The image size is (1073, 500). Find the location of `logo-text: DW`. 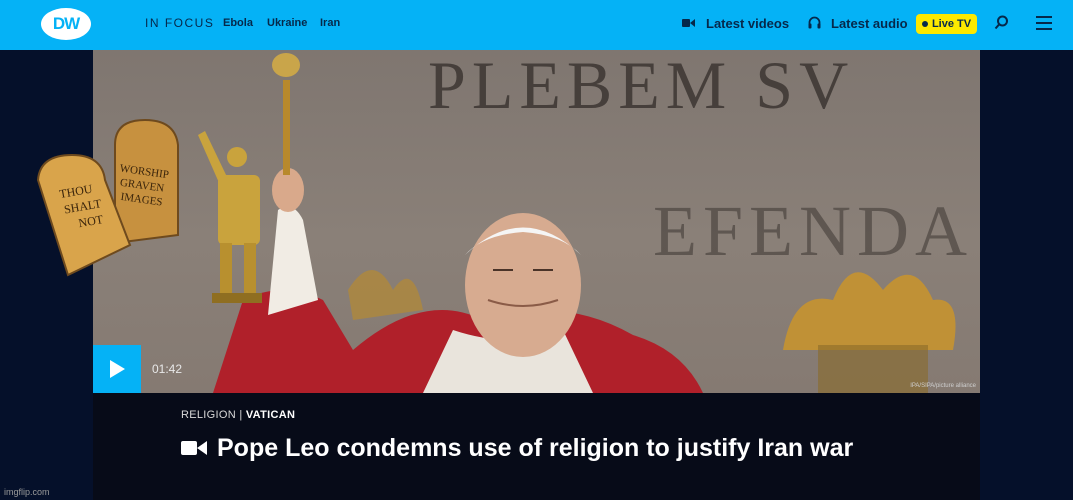

logo-text: DW is located at coordinates (66, 23).